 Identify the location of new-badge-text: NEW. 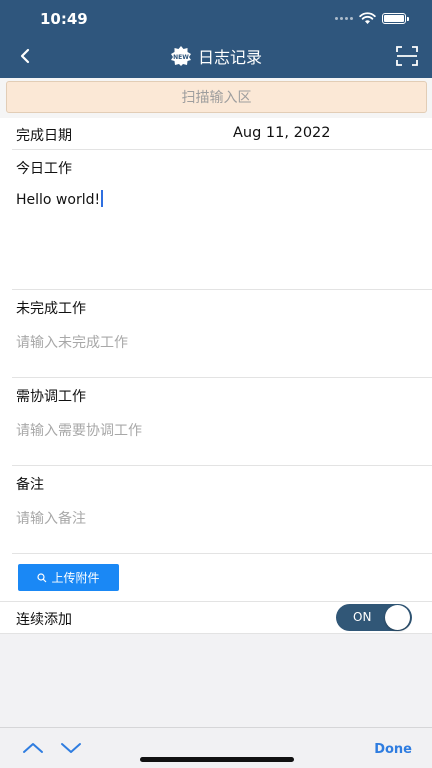
(181, 57).